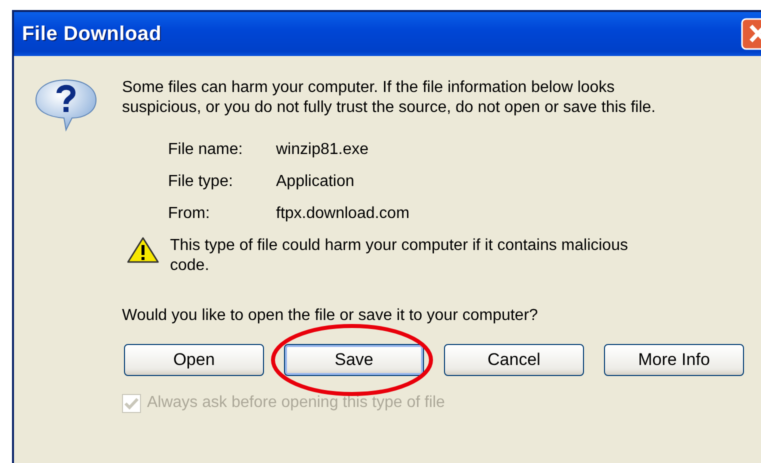 The width and height of the screenshot is (761, 463). I want to click on info-label: From:, so click(189, 214).